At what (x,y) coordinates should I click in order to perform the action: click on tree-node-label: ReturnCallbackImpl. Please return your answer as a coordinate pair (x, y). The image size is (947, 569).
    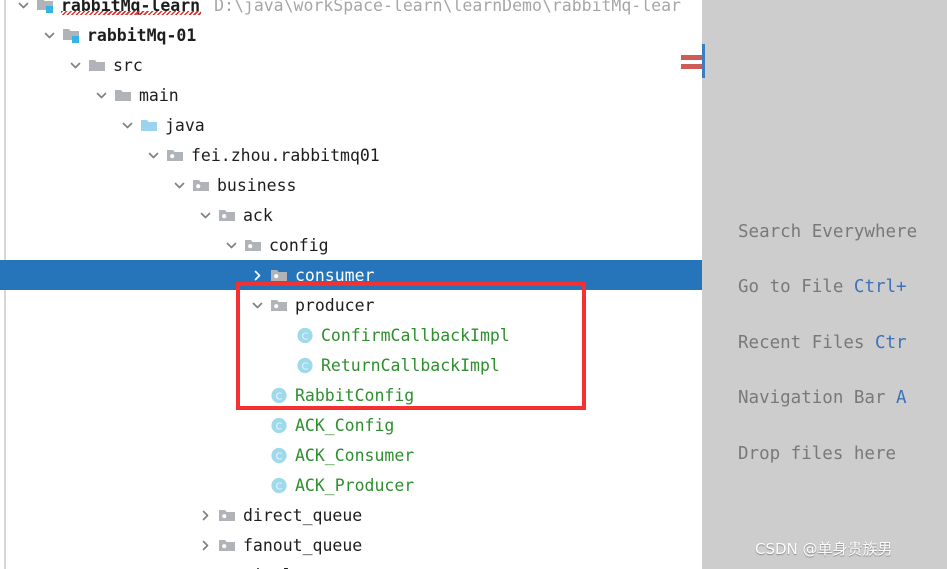
    Looking at the image, I should click on (410, 365).